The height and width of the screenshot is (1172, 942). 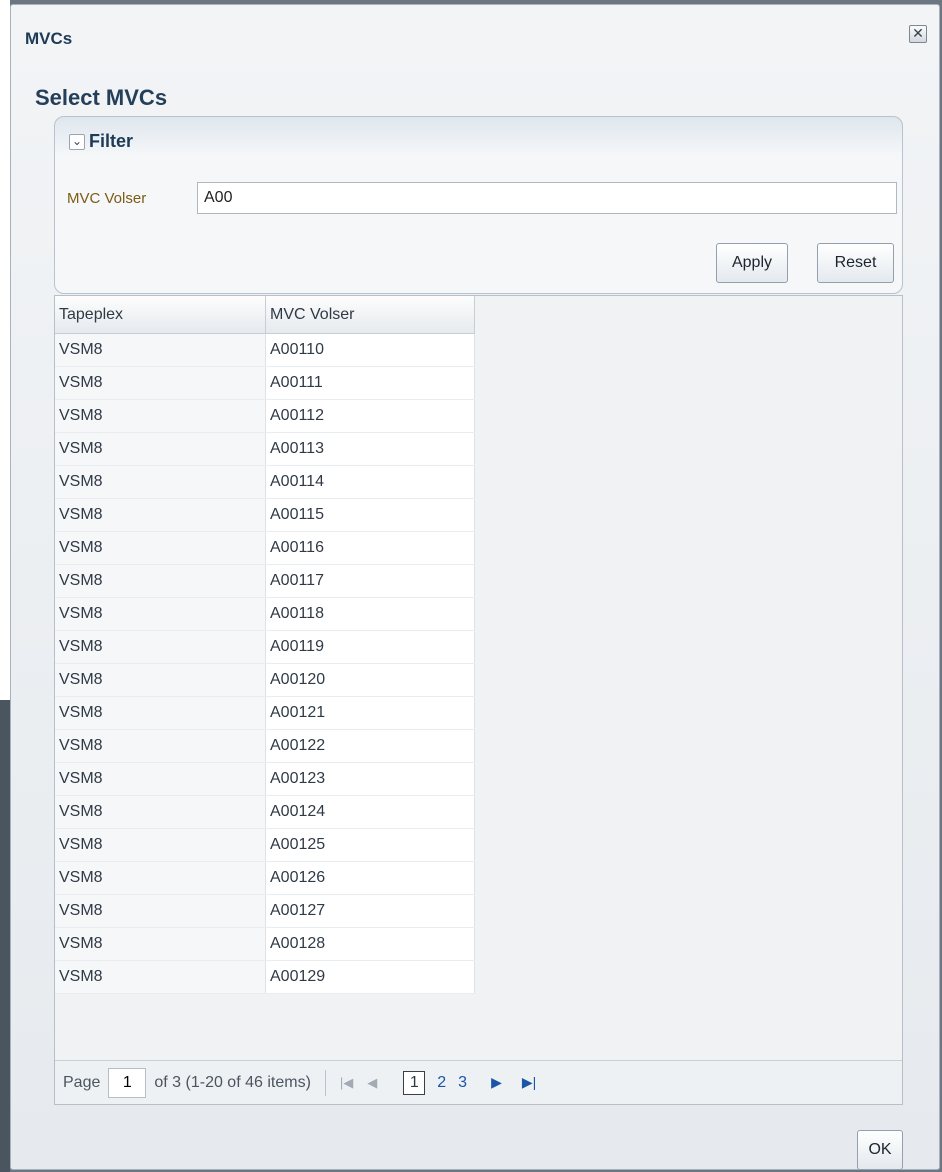 I want to click on dialog-title: MVCs, so click(x=49, y=38).